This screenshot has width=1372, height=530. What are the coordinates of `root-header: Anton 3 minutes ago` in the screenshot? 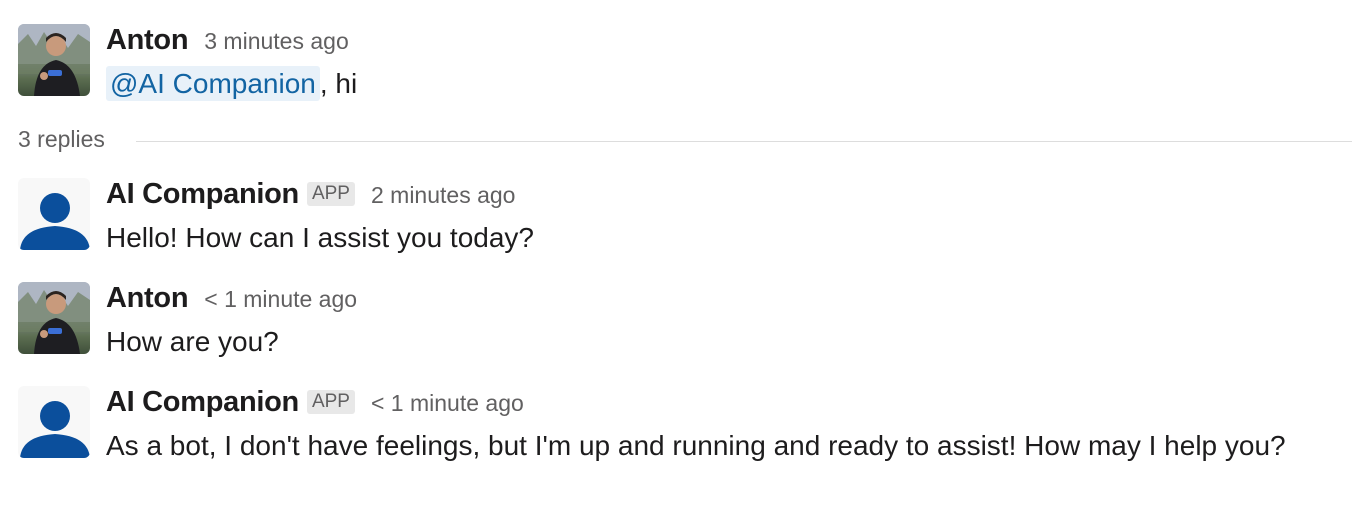 It's located at (227, 40).